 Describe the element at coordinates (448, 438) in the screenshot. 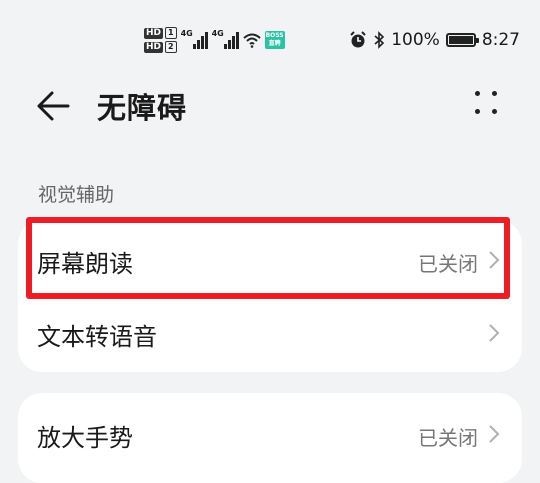

I see `magnification-gestures-status: 已关闭` at that location.